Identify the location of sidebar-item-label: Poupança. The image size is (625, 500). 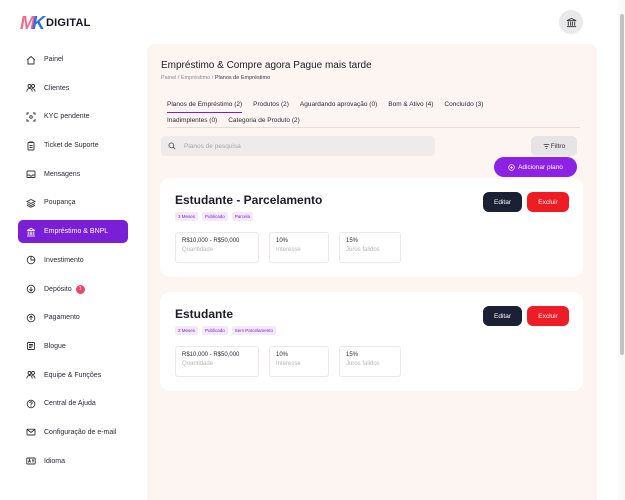
(60, 203).